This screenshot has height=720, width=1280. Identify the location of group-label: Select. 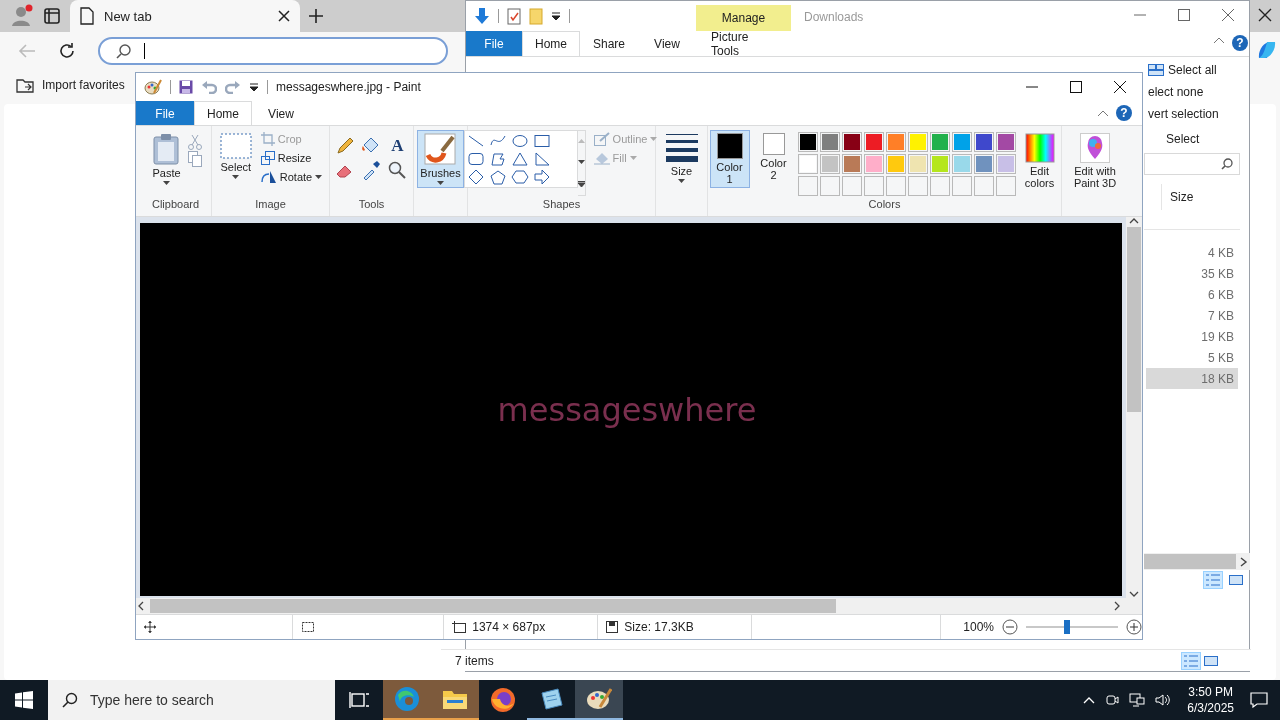
(1183, 139).